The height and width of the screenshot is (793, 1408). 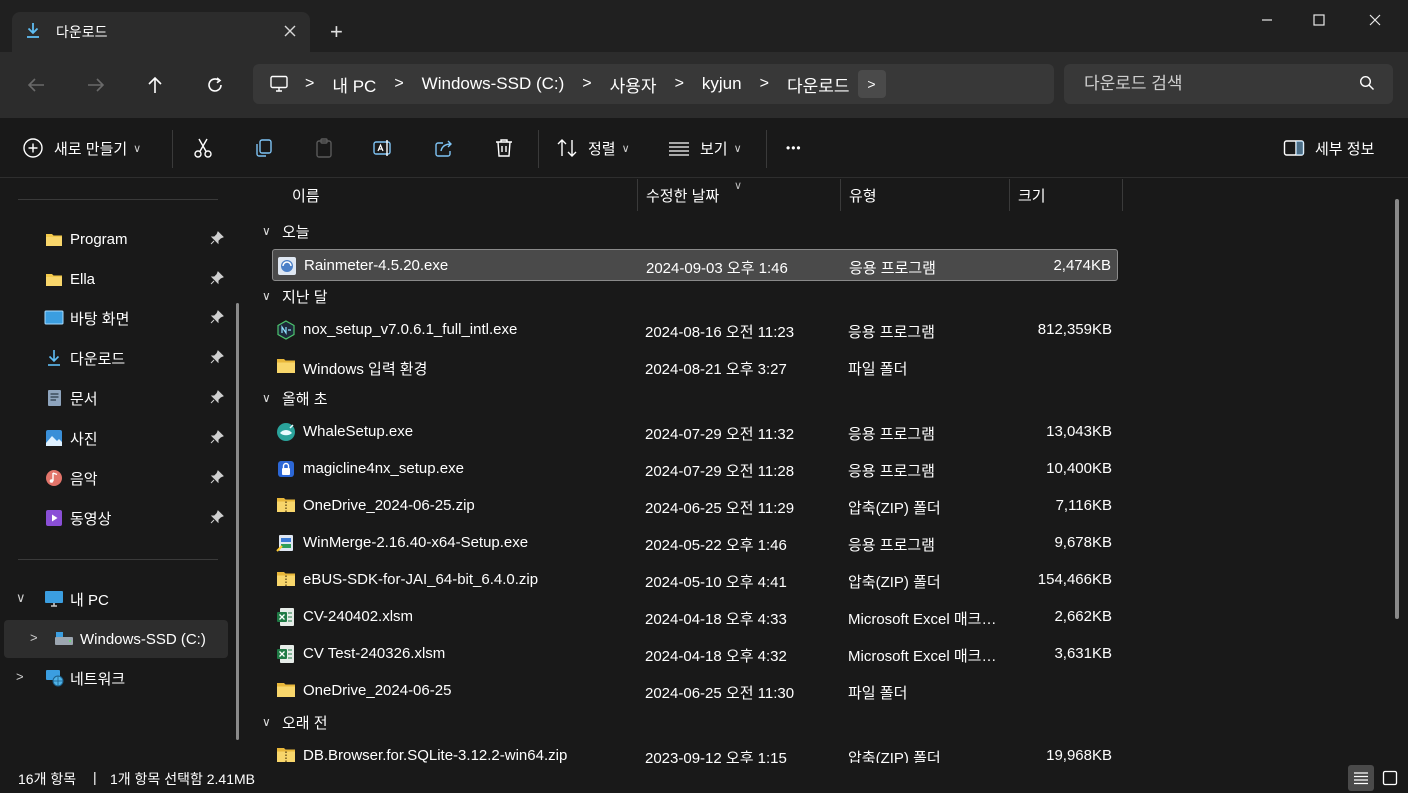 What do you see at coordinates (722, 84) in the screenshot?
I see `breadcrumb-item-user: kyjun` at bounding box center [722, 84].